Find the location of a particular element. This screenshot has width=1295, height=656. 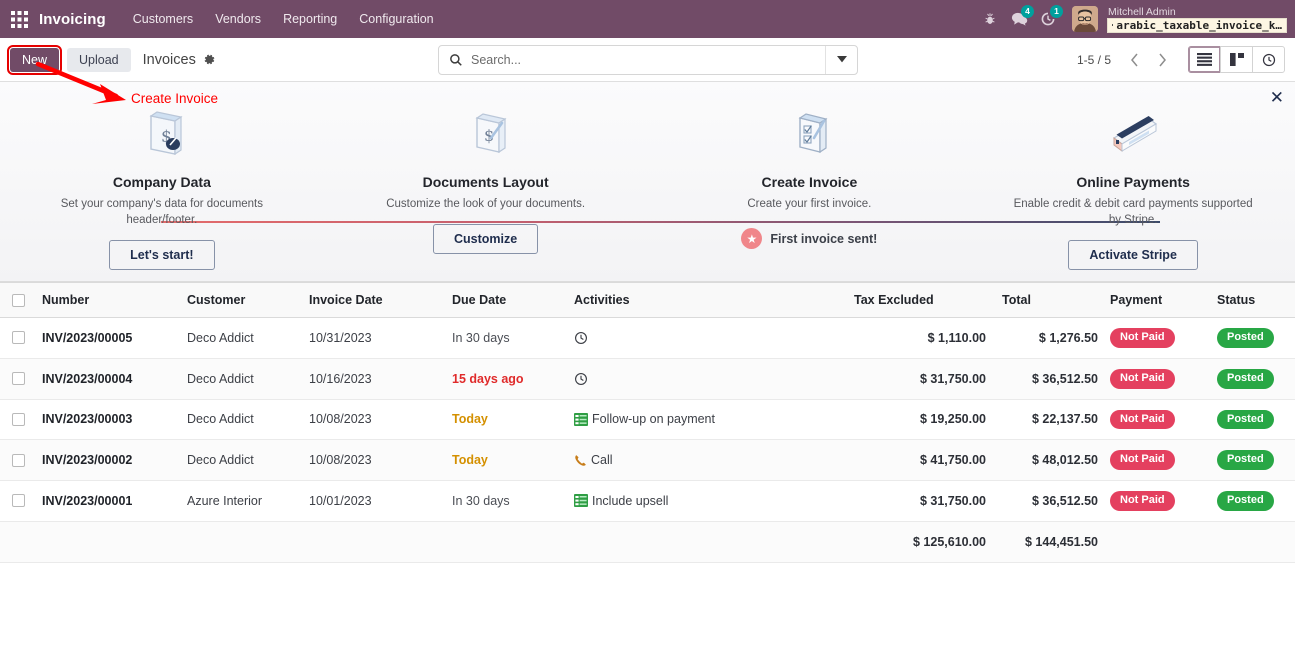

cell-invoice-date: 10/01/2023 is located at coordinates (372, 501).